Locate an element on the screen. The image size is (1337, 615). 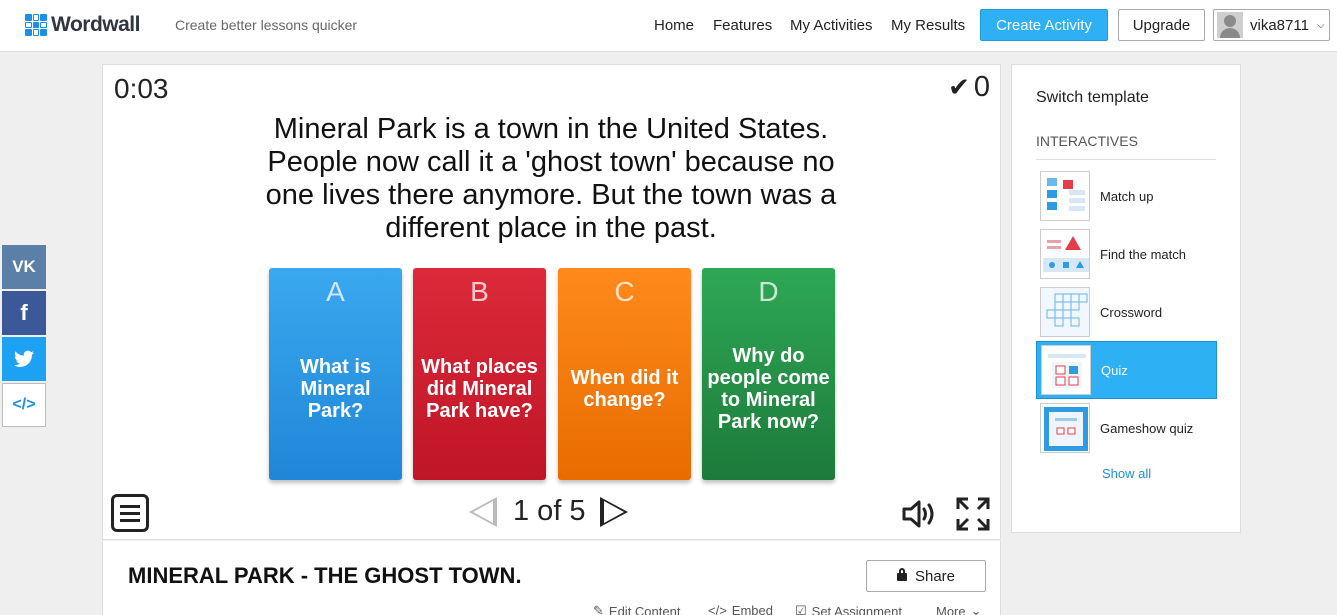
wordwall-logo: Wordwall is located at coordinates (82, 25).